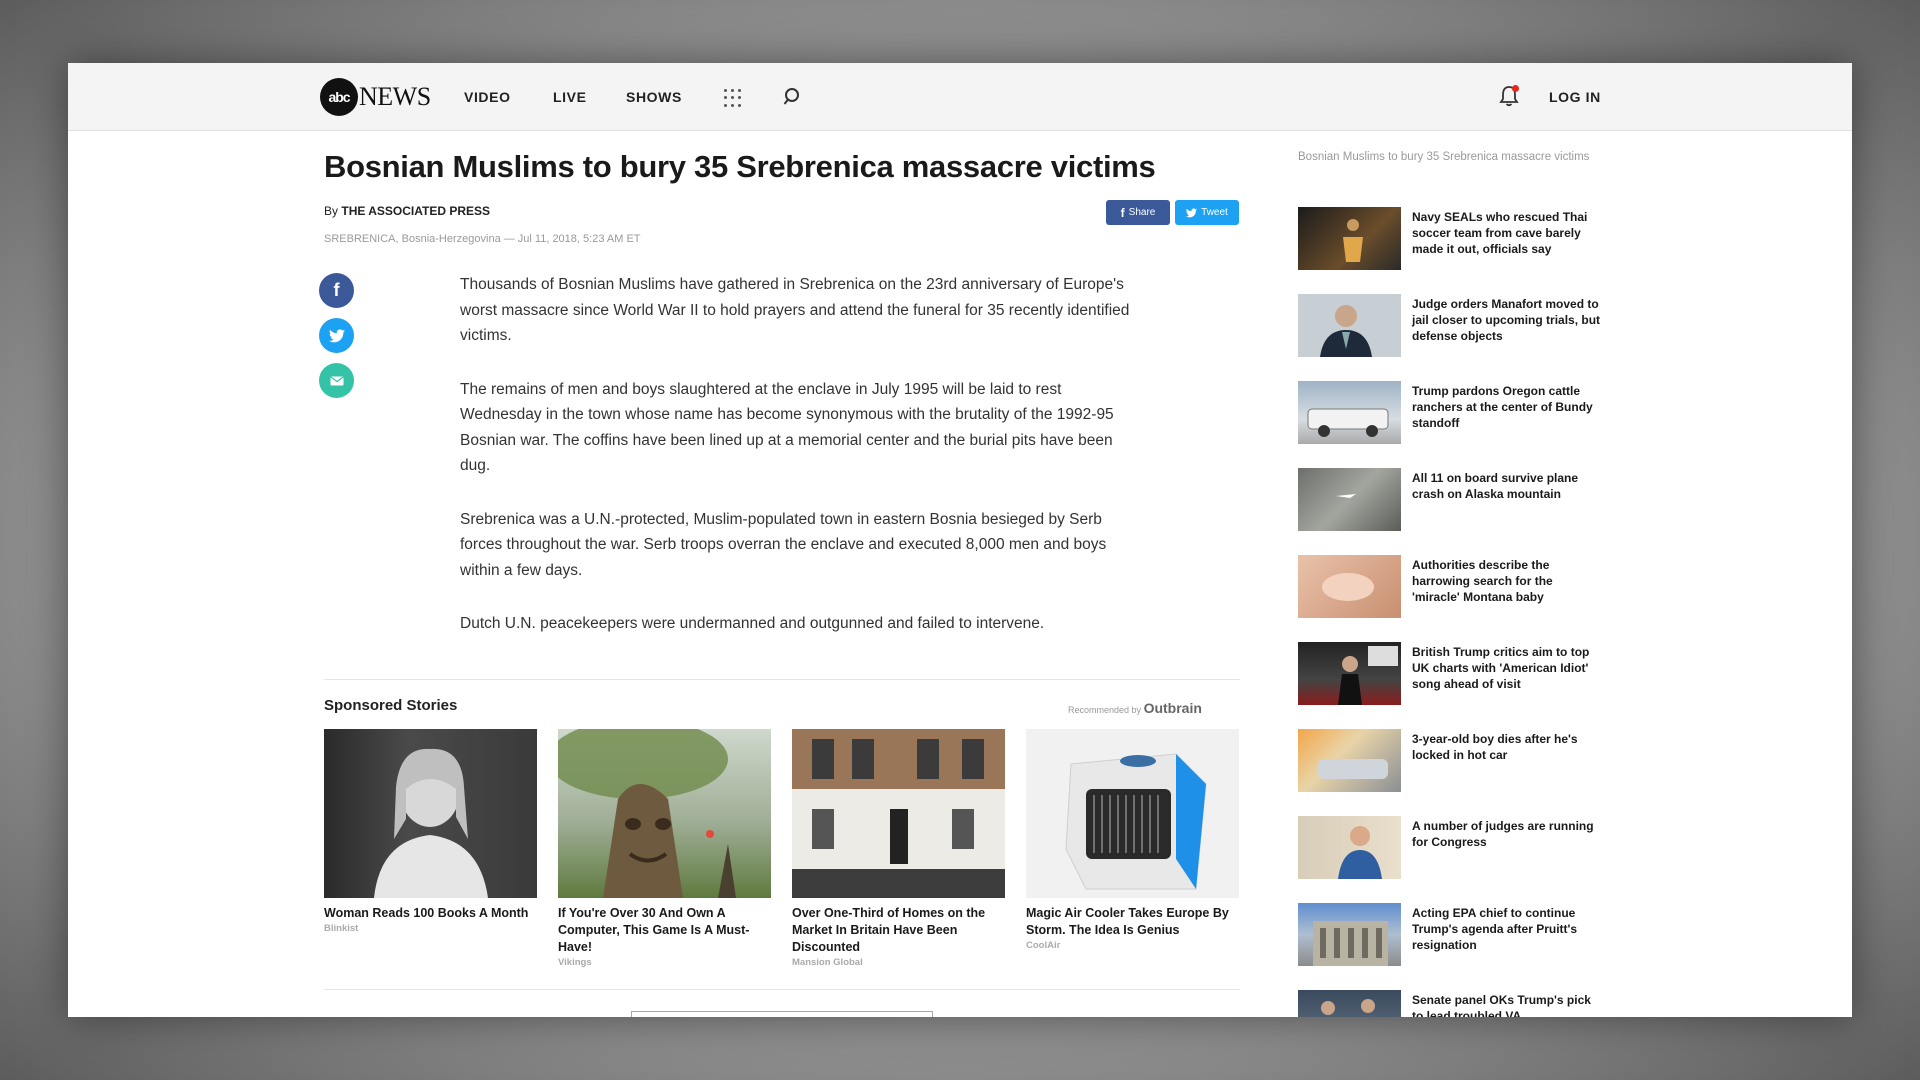 The height and width of the screenshot is (1080, 1920). I want to click on sponsored-card-source: Blinkist, so click(341, 928).